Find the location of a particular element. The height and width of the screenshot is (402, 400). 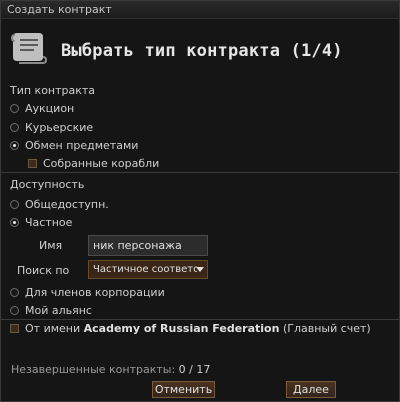

radio-label: Курьерские is located at coordinates (59, 127).